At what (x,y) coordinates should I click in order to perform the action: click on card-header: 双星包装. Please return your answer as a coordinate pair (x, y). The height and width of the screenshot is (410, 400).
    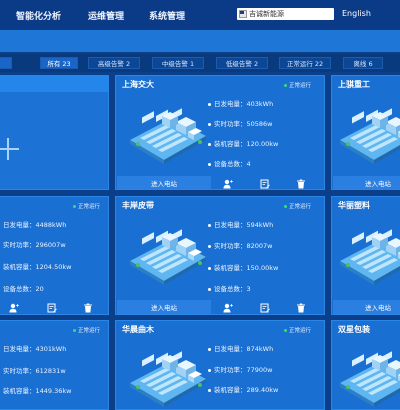
    Looking at the image, I should click on (366, 329).